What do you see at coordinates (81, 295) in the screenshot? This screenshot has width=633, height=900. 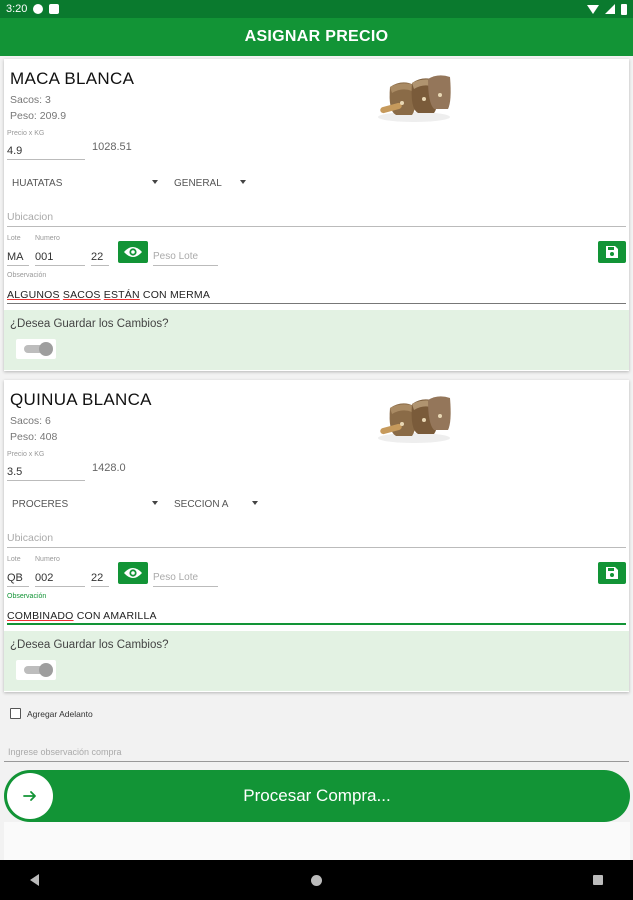 I see `obs-word: SACOS` at bounding box center [81, 295].